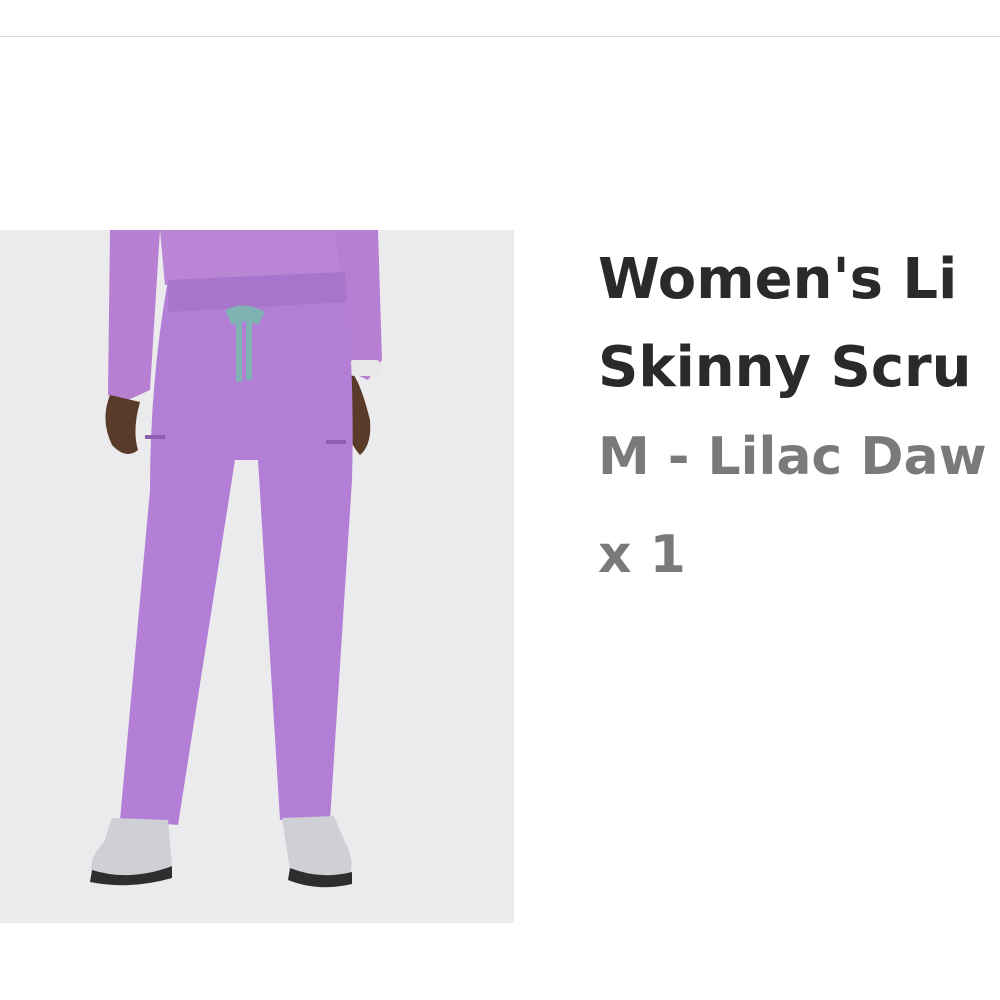 This screenshot has width=1000, height=1000. Describe the element at coordinates (799, 324) in the screenshot. I see `product-title: Women's Li Skinny Scru` at that location.